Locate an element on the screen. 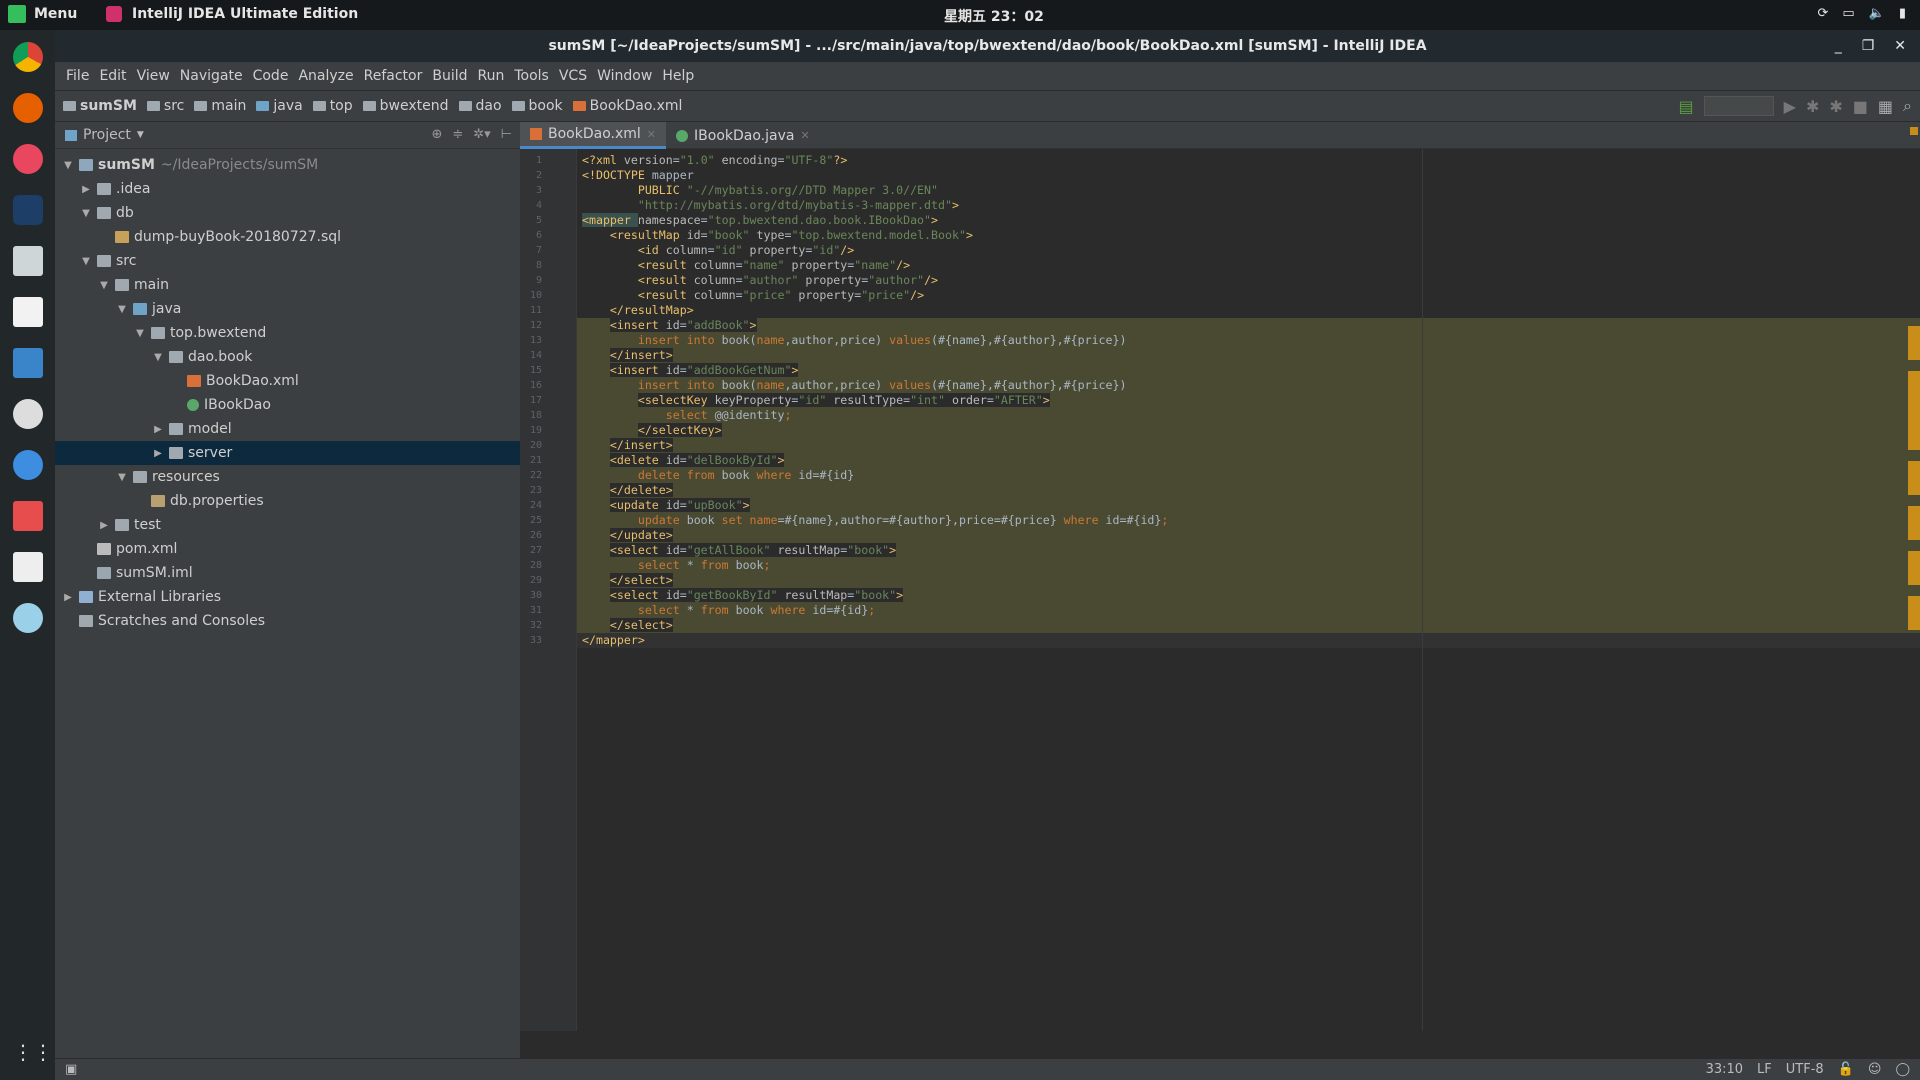  collapse-icon: ≑ is located at coordinates (457, 134).